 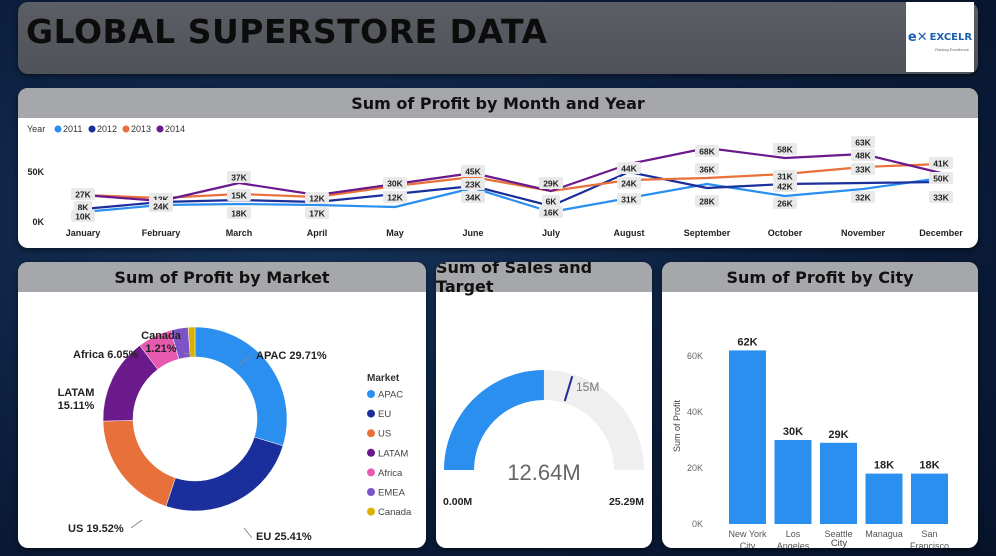 What do you see at coordinates (629, 200) in the screenshot?
I see `data-label: 31K` at bounding box center [629, 200].